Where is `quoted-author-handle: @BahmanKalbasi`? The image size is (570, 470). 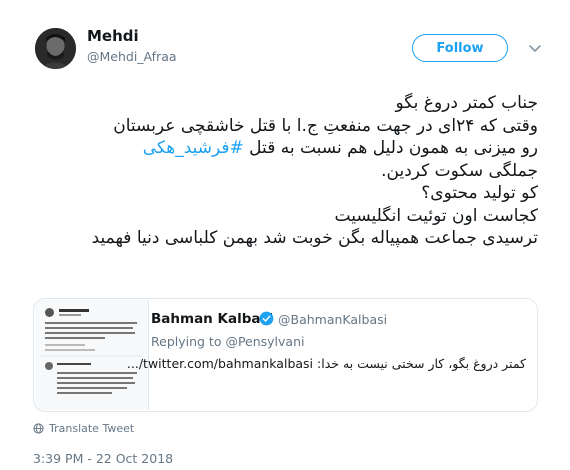
quoted-author-handle: @BahmanKalbasi is located at coordinates (333, 319).